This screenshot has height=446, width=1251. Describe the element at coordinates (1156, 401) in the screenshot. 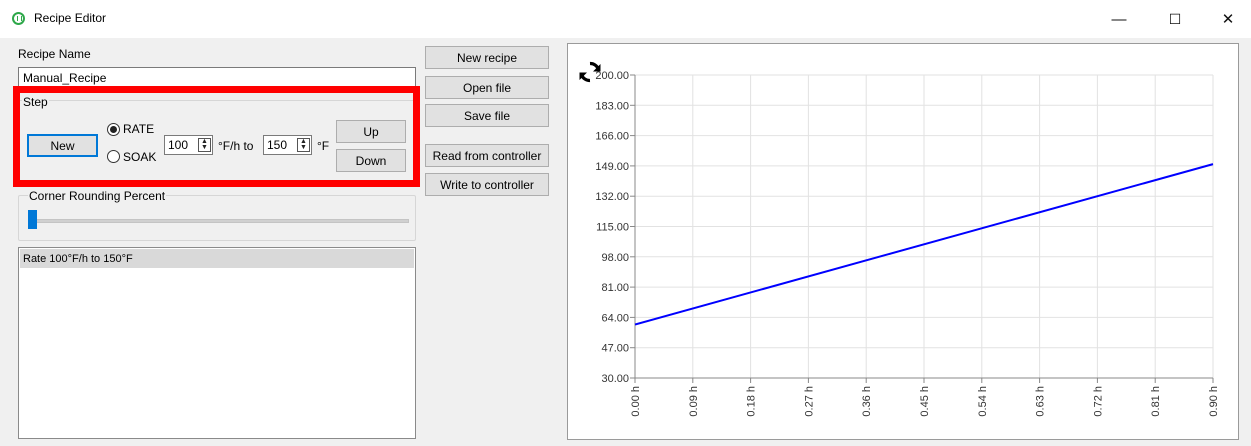

I see `x-tick-label: 0.81 h` at that location.